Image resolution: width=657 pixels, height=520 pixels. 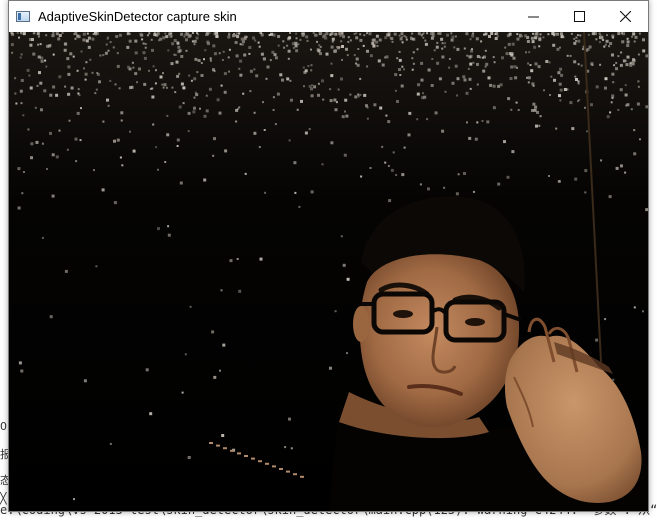 What do you see at coordinates (625, 16) in the screenshot?
I see `close-button` at bounding box center [625, 16].